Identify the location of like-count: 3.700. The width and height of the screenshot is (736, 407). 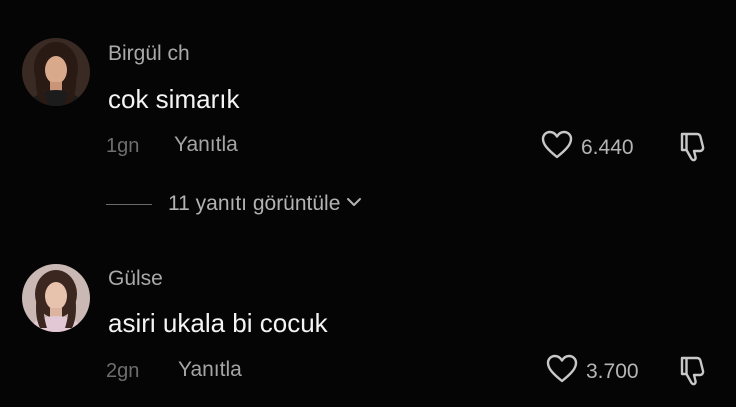
(612, 371).